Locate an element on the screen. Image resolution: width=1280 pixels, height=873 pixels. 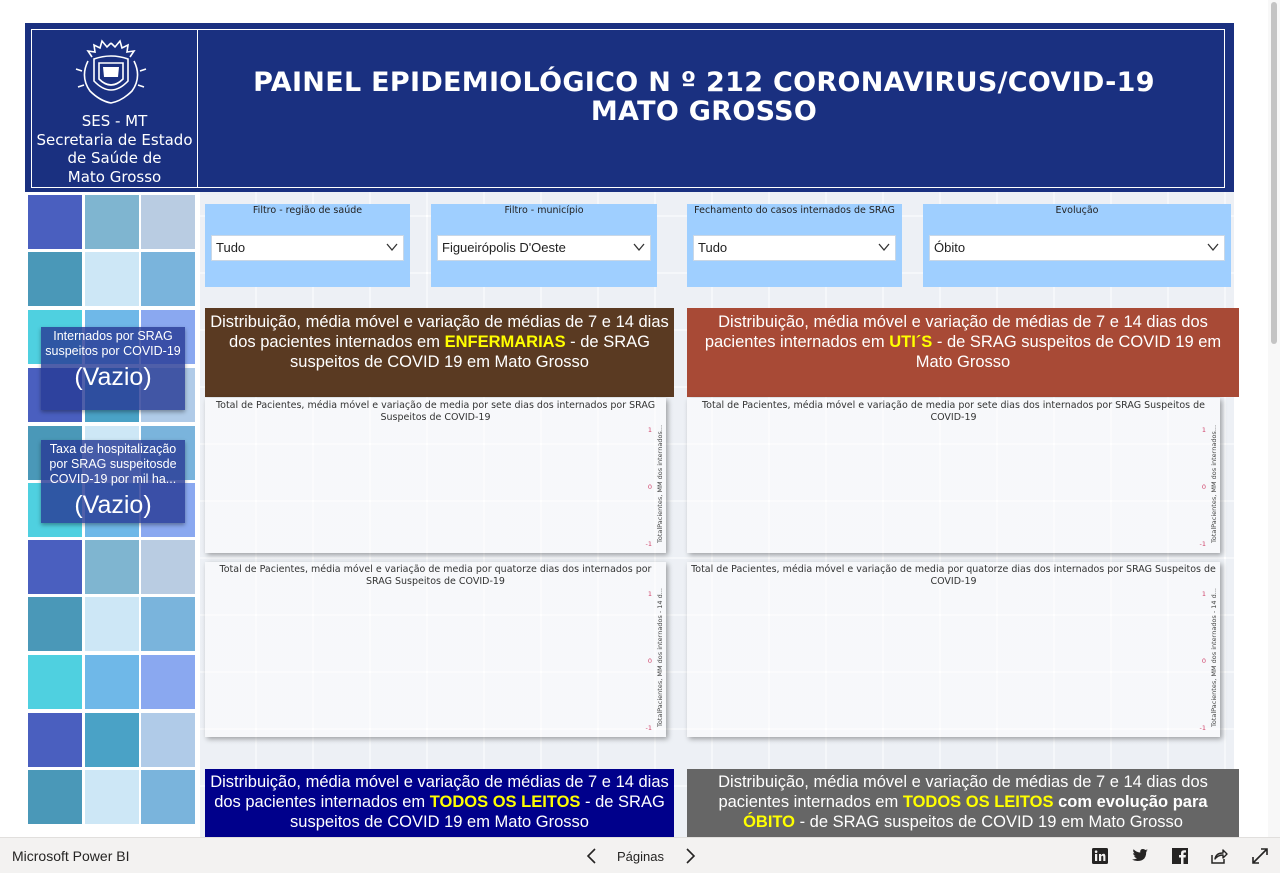
municipio-dropdown: Figueirópolis D'Oeste is located at coordinates (544, 248).